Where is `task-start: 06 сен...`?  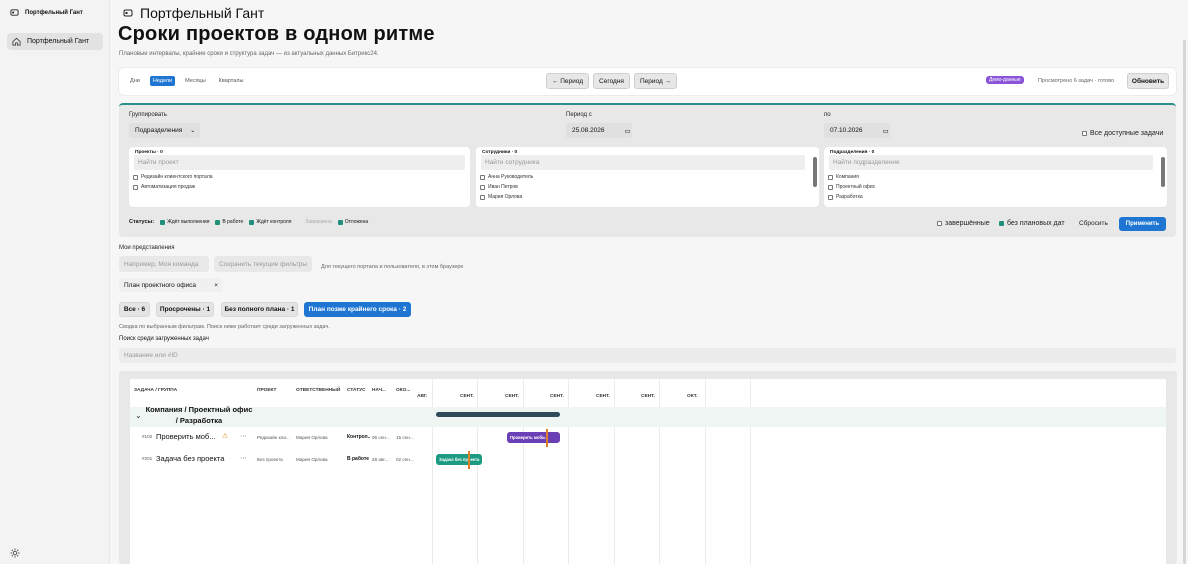
task-start: 06 сен... is located at coordinates (381, 437).